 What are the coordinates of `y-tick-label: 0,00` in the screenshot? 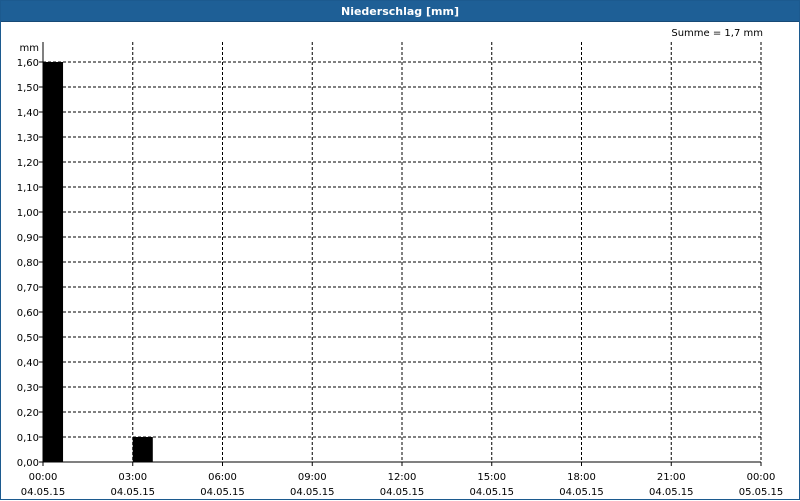 It's located at (28, 463).